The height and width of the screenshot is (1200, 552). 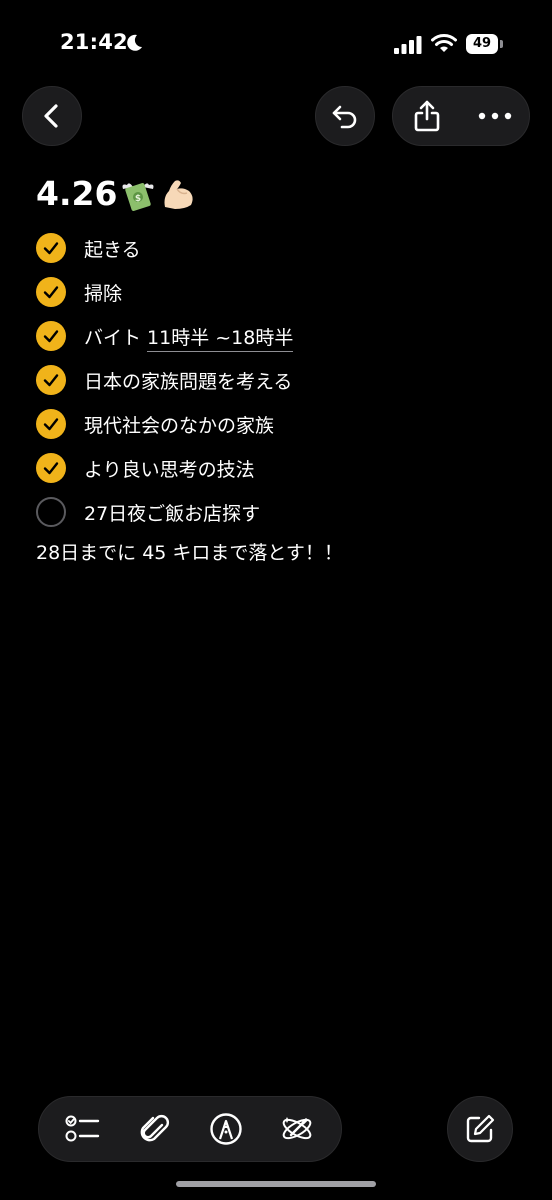 What do you see at coordinates (179, 194) in the screenshot?
I see `flexed-biceps-icon` at bounding box center [179, 194].